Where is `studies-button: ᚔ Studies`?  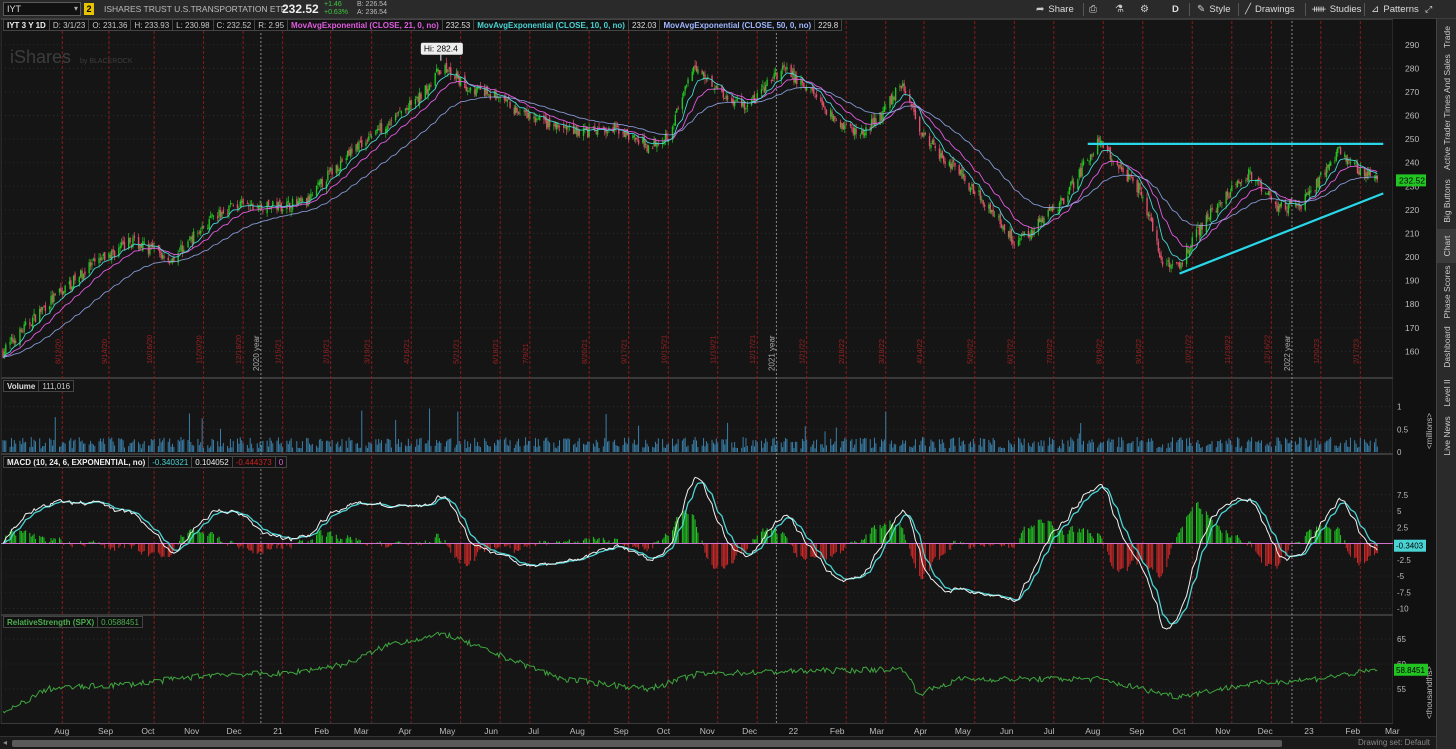
studies-button: ᚔ Studies is located at coordinates (1336, 9).